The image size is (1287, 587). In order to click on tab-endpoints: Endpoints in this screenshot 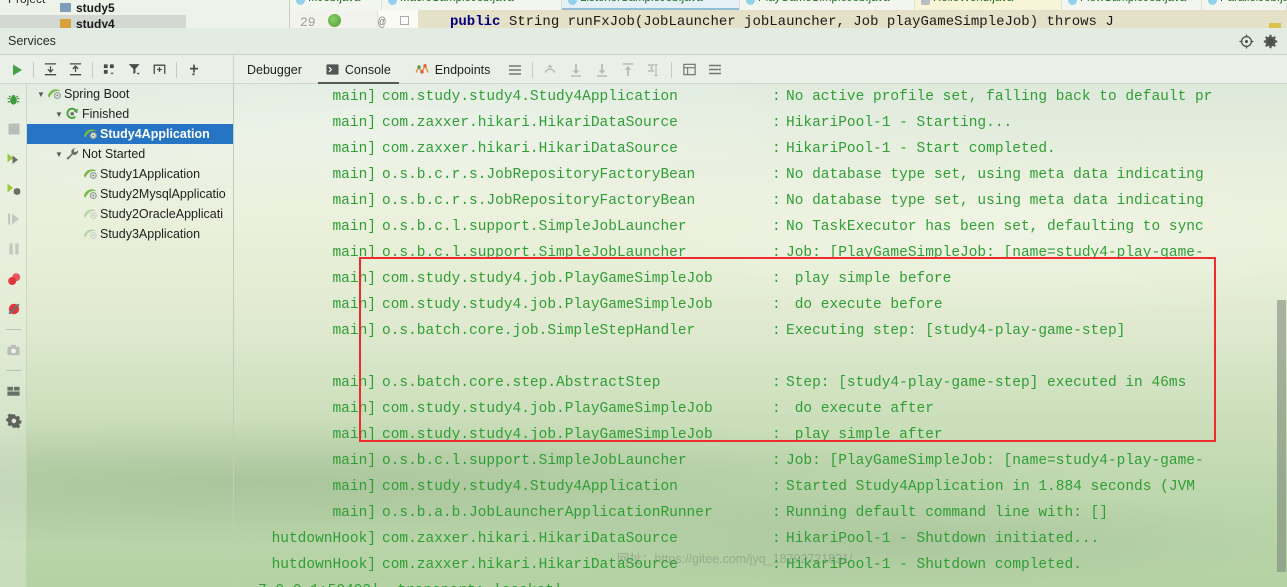, I will do `click(453, 69)`.